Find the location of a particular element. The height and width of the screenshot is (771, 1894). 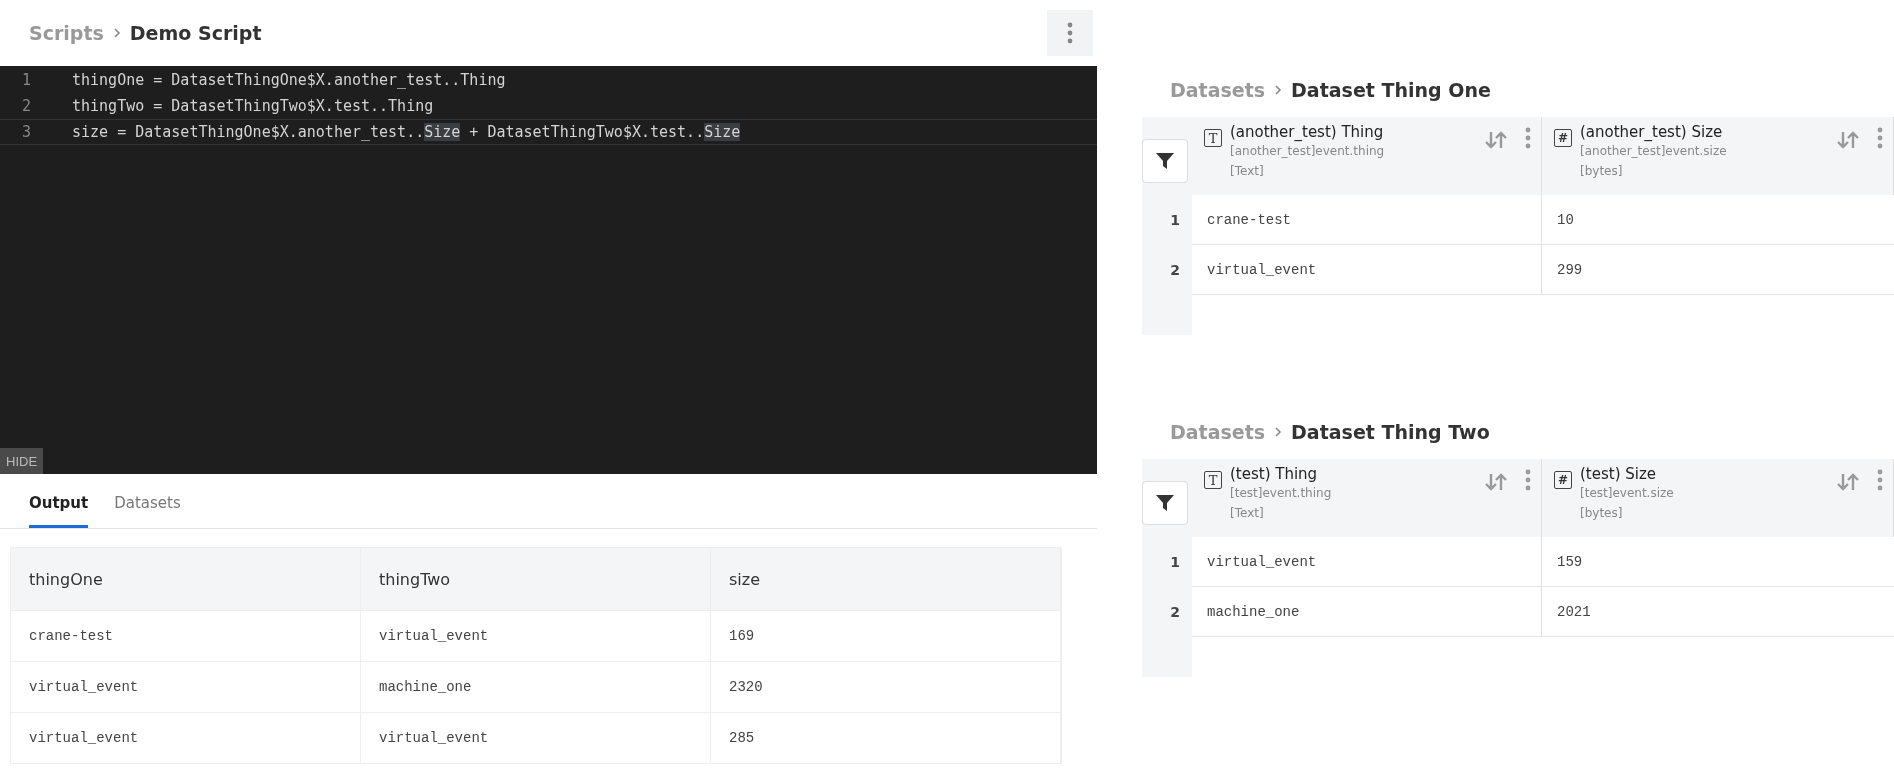

line-number: 2 is located at coordinates (27, 106).